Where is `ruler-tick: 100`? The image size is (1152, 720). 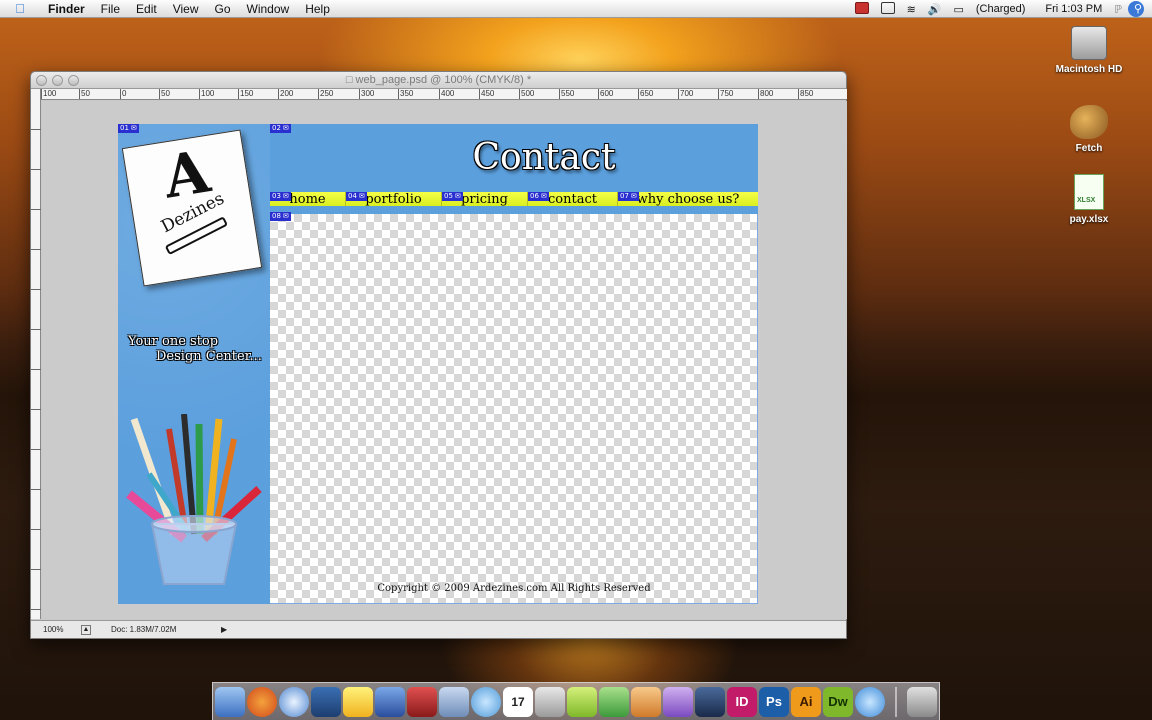 ruler-tick: 100 is located at coordinates (207, 94).